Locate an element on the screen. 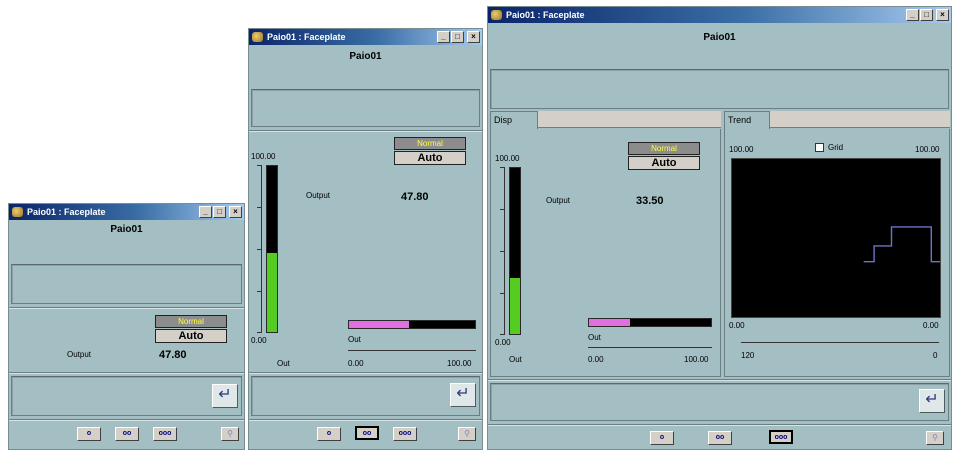  trend-plot-area is located at coordinates (836, 238).